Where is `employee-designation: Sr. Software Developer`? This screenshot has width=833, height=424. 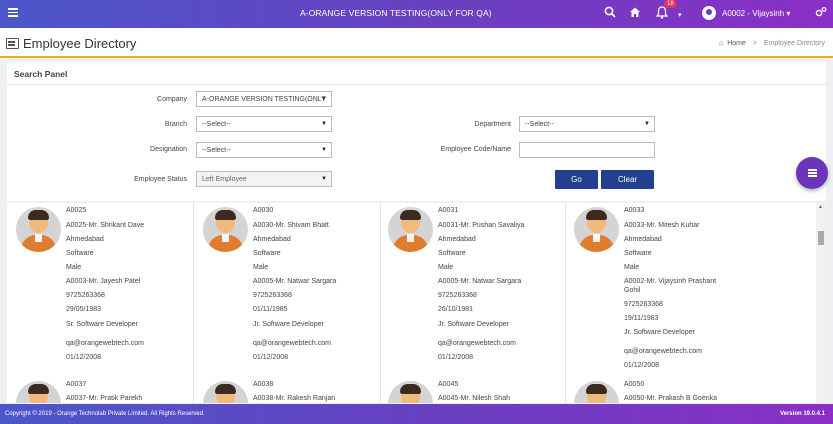 employee-designation: Sr. Software Developer is located at coordinates (102, 324).